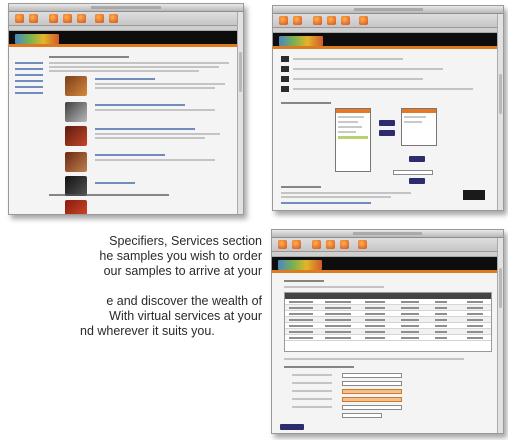  Describe the element at coordinates (184, 301) in the screenshot. I see `body-text-line: e and discover the wealth of` at that location.